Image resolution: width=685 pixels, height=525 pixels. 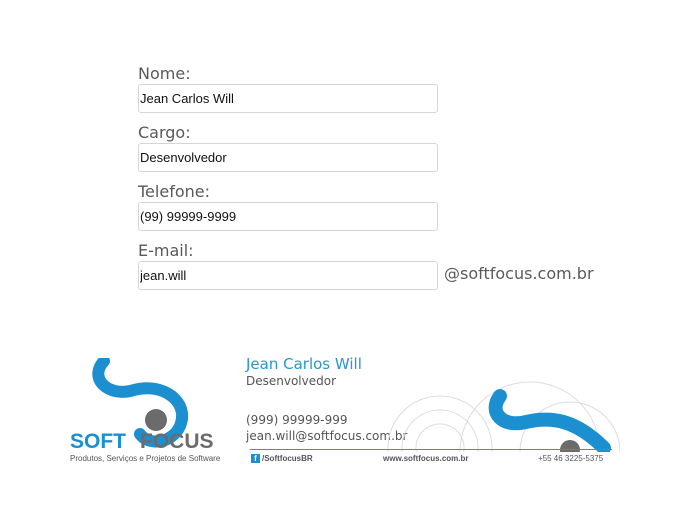 What do you see at coordinates (297, 420) in the screenshot?
I see `signature-phone: (999) 99999-999` at bounding box center [297, 420].